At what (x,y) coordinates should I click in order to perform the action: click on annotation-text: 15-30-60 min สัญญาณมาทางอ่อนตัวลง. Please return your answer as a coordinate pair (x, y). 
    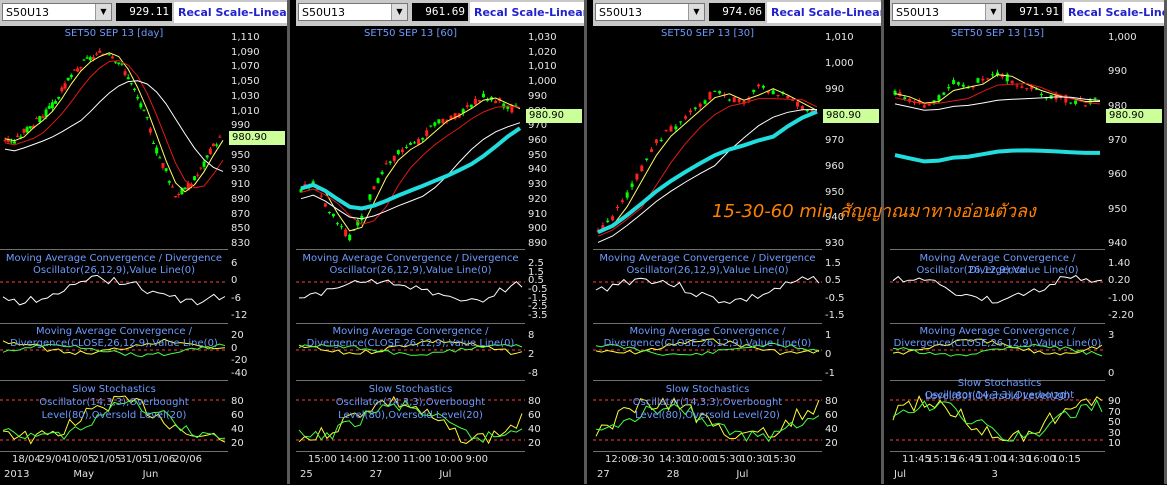
    Looking at the image, I should click on (874, 211).